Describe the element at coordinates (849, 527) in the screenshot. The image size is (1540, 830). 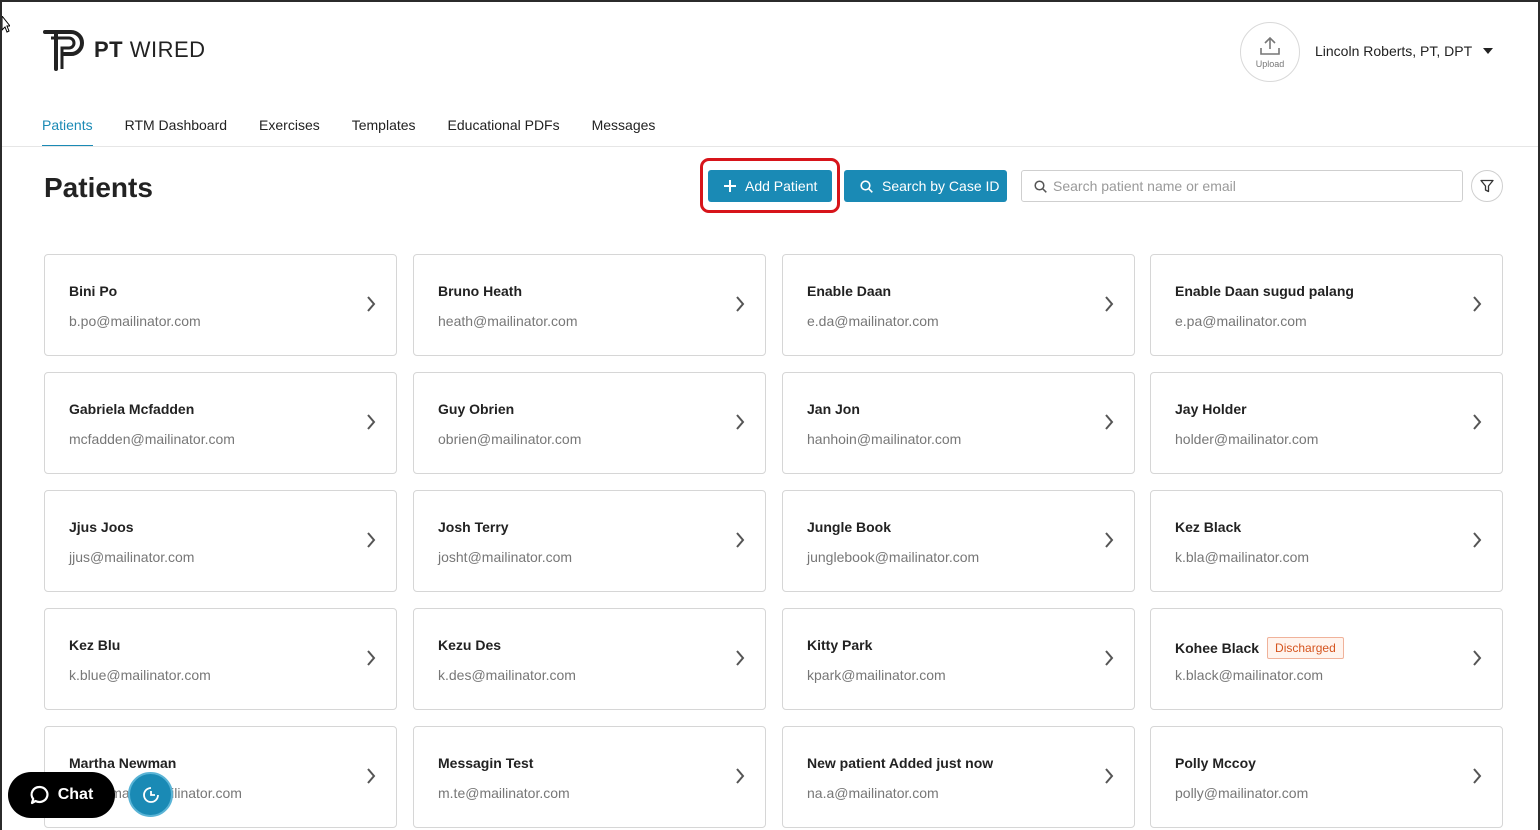
I see `patient-name: Jungle Book` at that location.